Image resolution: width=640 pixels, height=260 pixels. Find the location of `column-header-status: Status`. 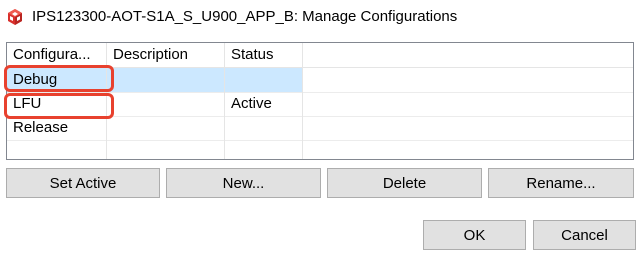

column-header-status: Status is located at coordinates (264, 55).